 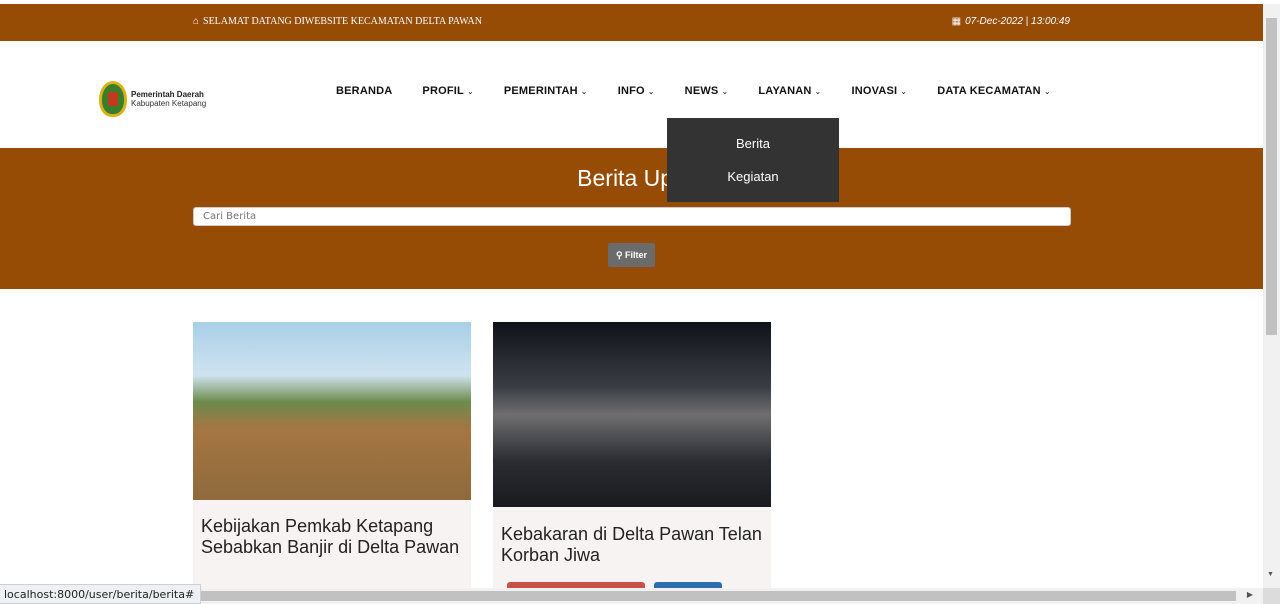 I want to click on scrollbar-thumb, so click(x=1271, y=176).